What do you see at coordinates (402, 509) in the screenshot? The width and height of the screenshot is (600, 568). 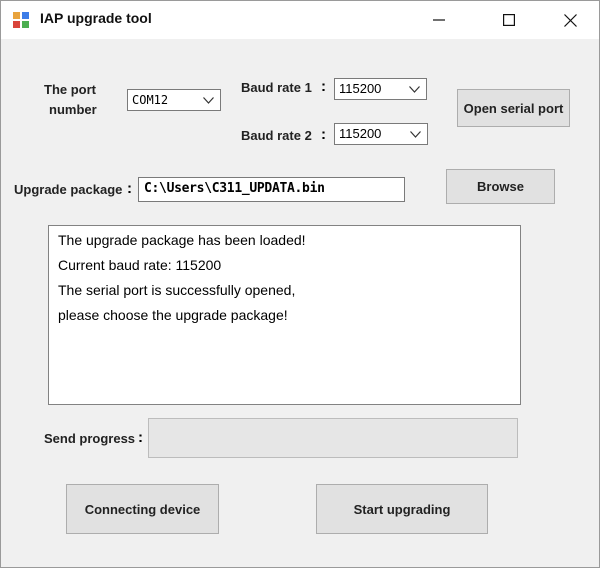 I see `start-upgrading-button: Start upgrading` at bounding box center [402, 509].